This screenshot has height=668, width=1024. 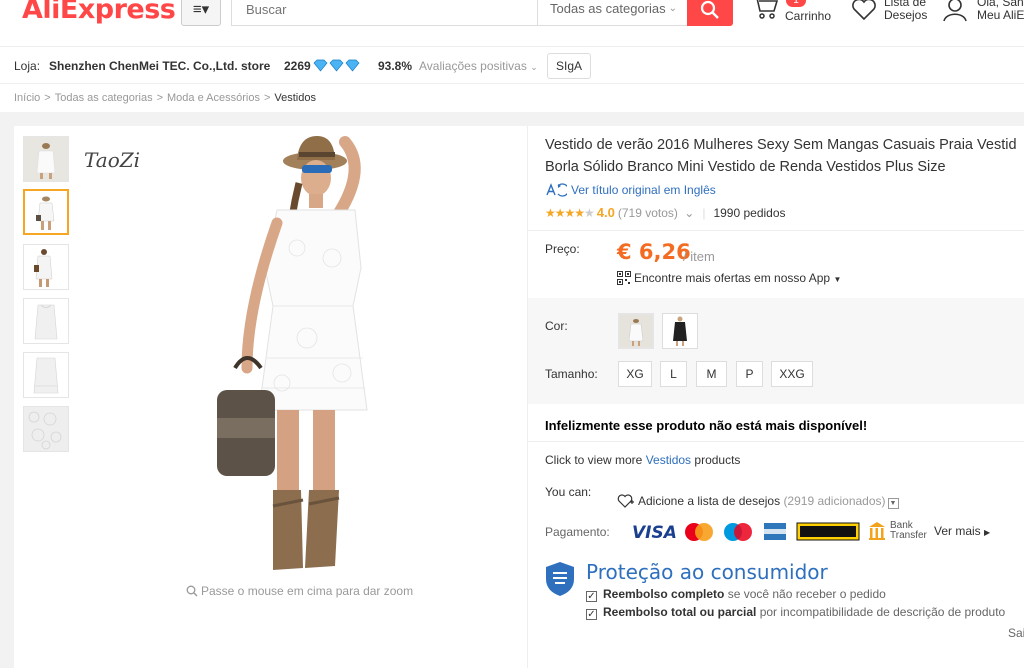 What do you see at coordinates (906, 15) in the screenshot?
I see `wishlist-label-line2: Desejos` at bounding box center [906, 15].